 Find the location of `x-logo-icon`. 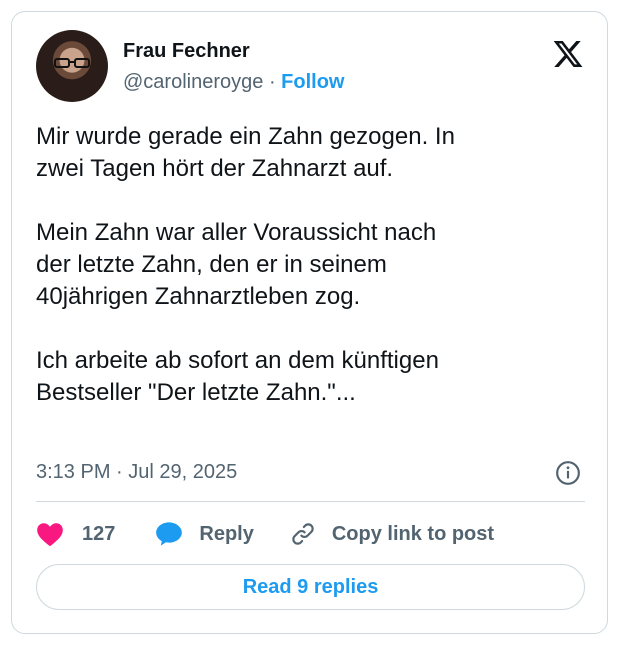

x-logo-icon is located at coordinates (568, 54).